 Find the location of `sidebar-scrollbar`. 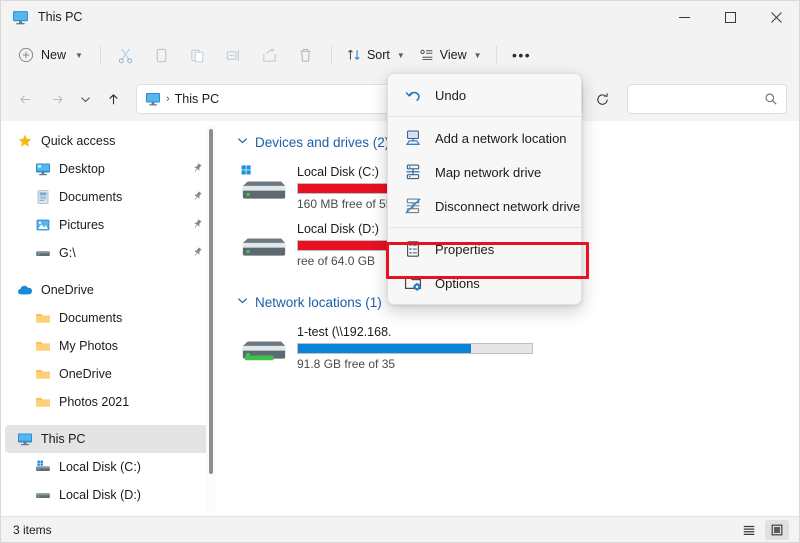

sidebar-scrollbar is located at coordinates (211, 318).